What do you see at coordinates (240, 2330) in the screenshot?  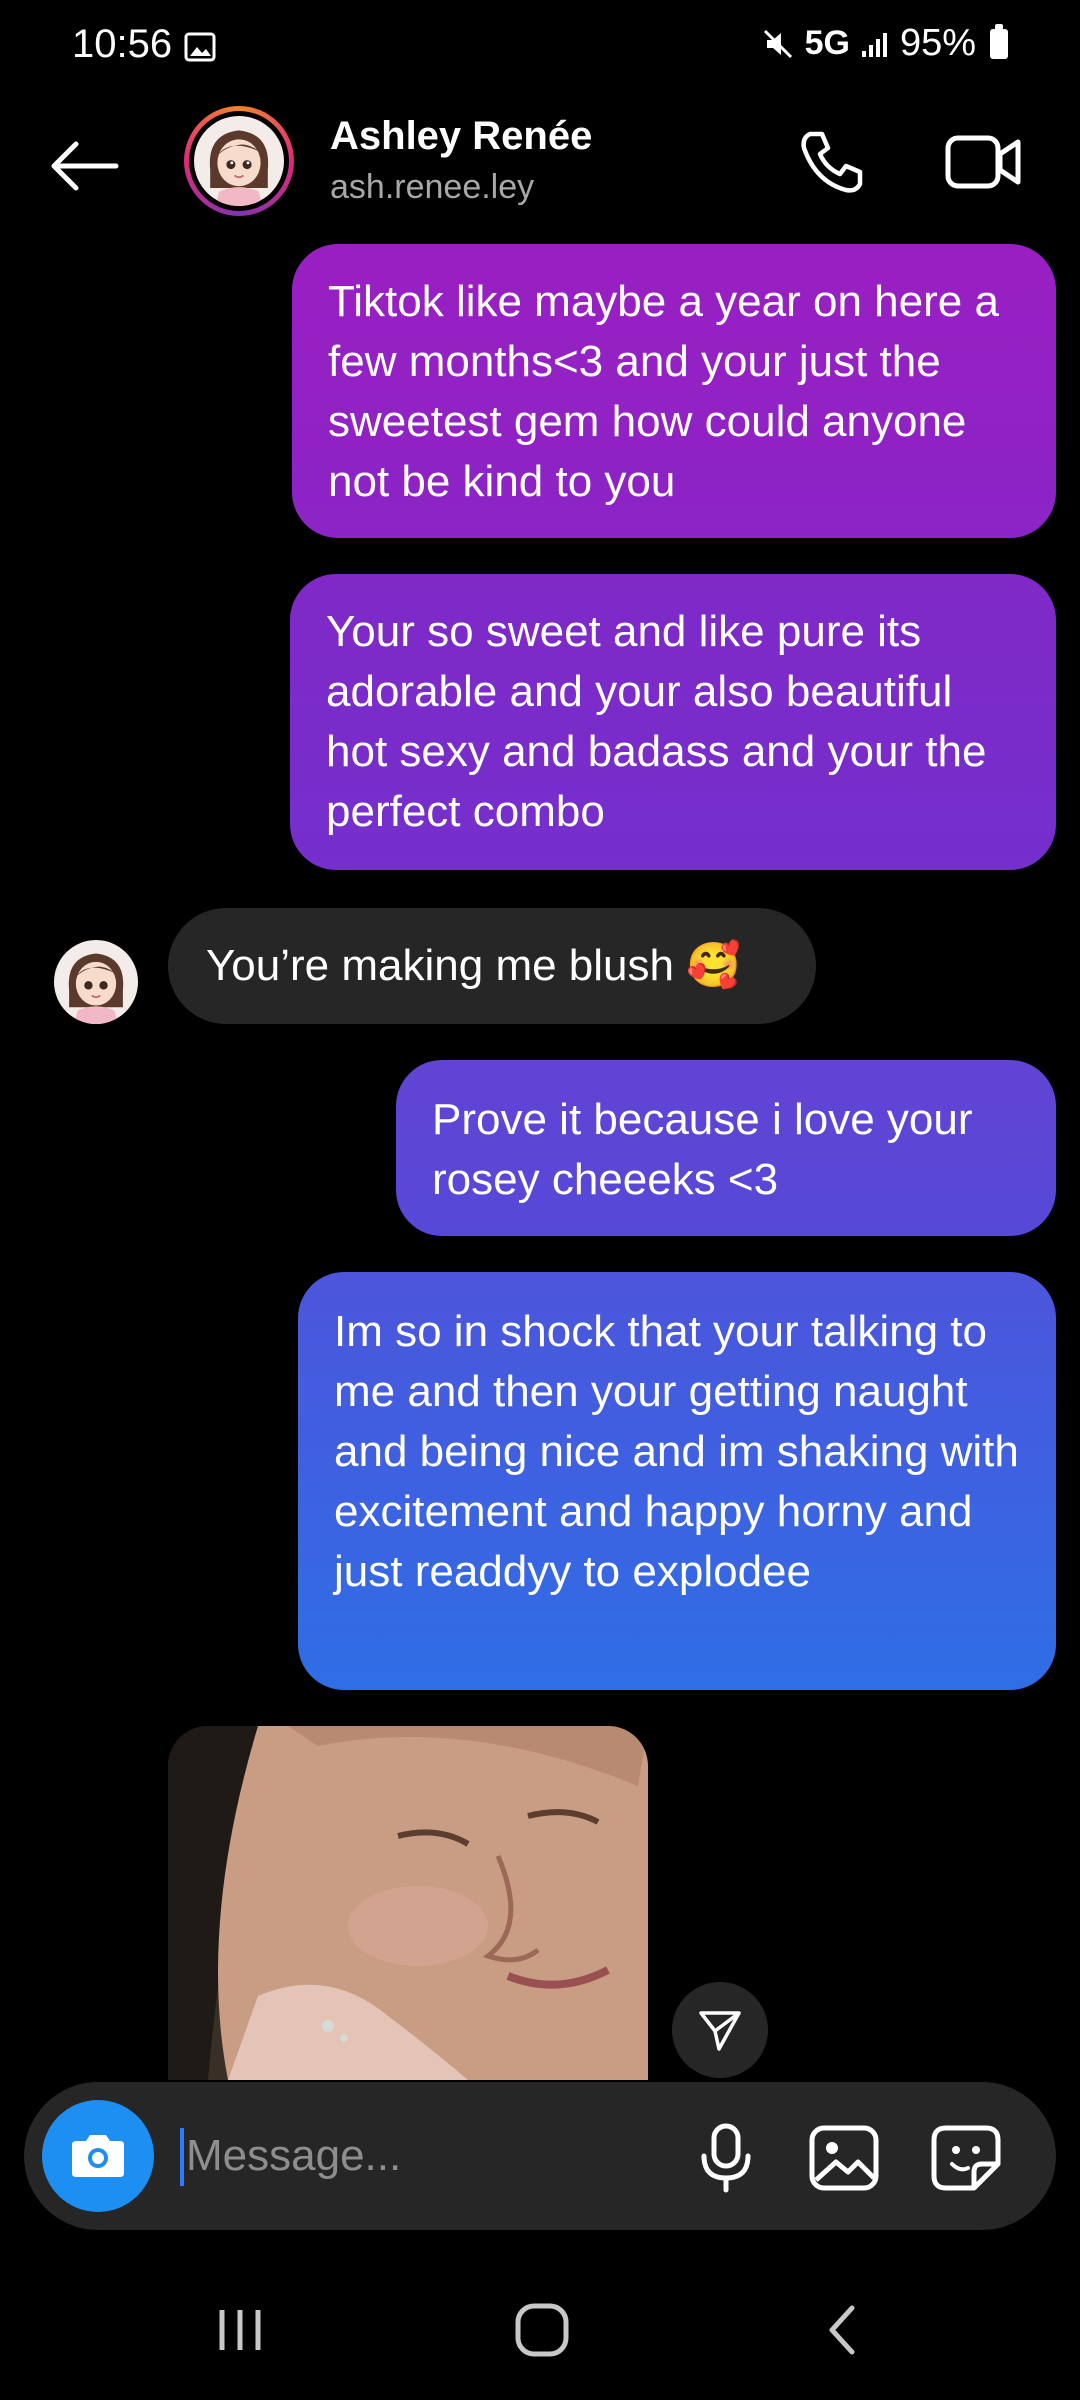 I see `recent-apps-icon` at bounding box center [240, 2330].